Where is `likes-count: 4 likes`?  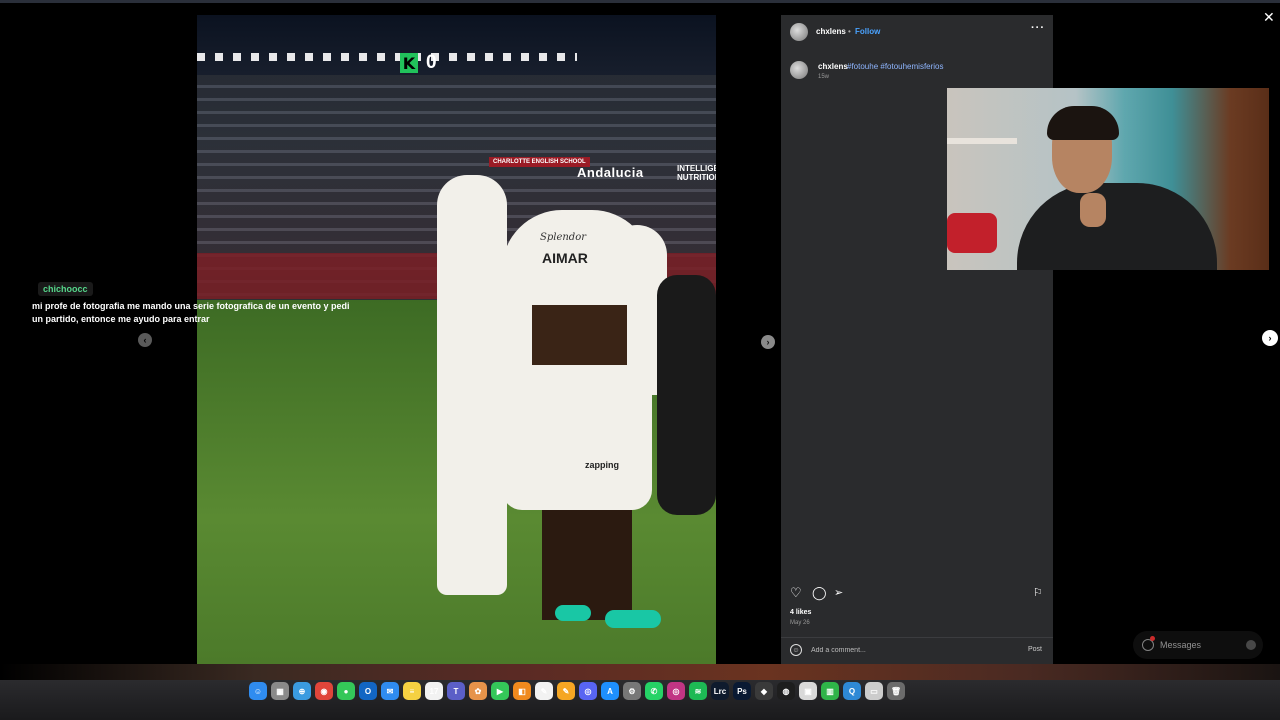
likes-count: 4 likes is located at coordinates (800, 612).